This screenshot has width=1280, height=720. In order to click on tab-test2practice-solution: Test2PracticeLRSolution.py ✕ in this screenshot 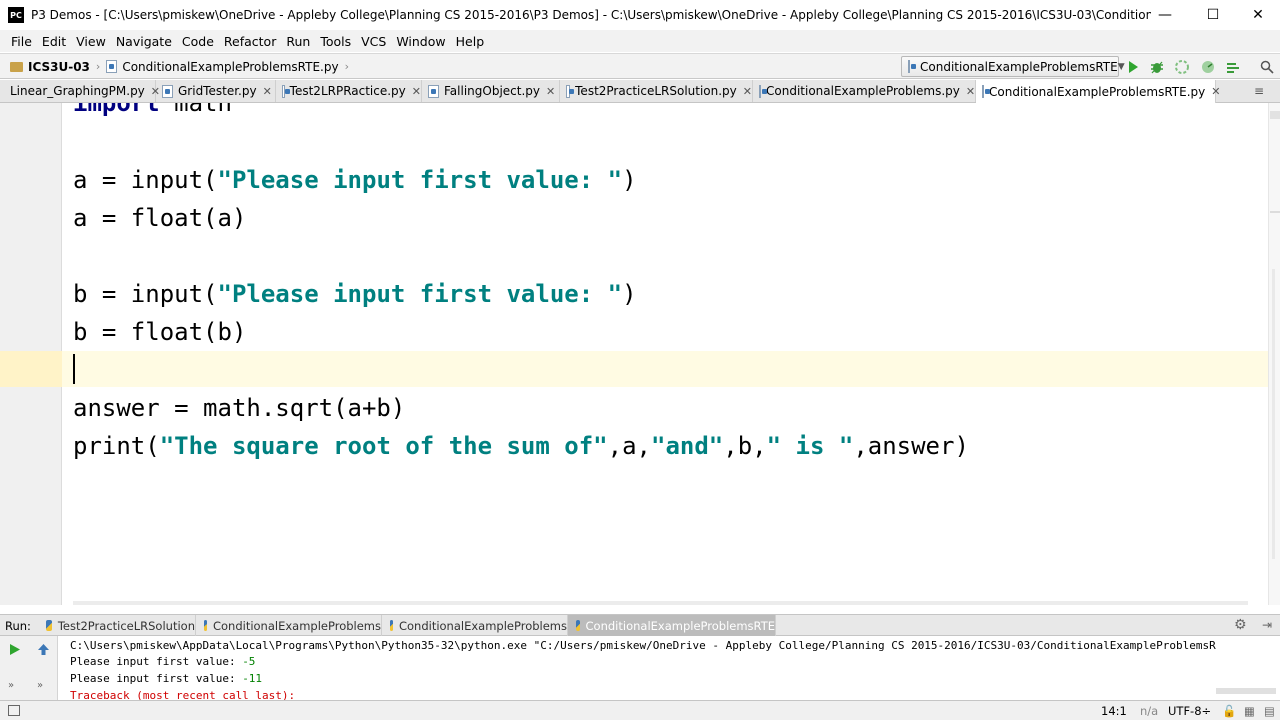, I will do `click(656, 91)`.